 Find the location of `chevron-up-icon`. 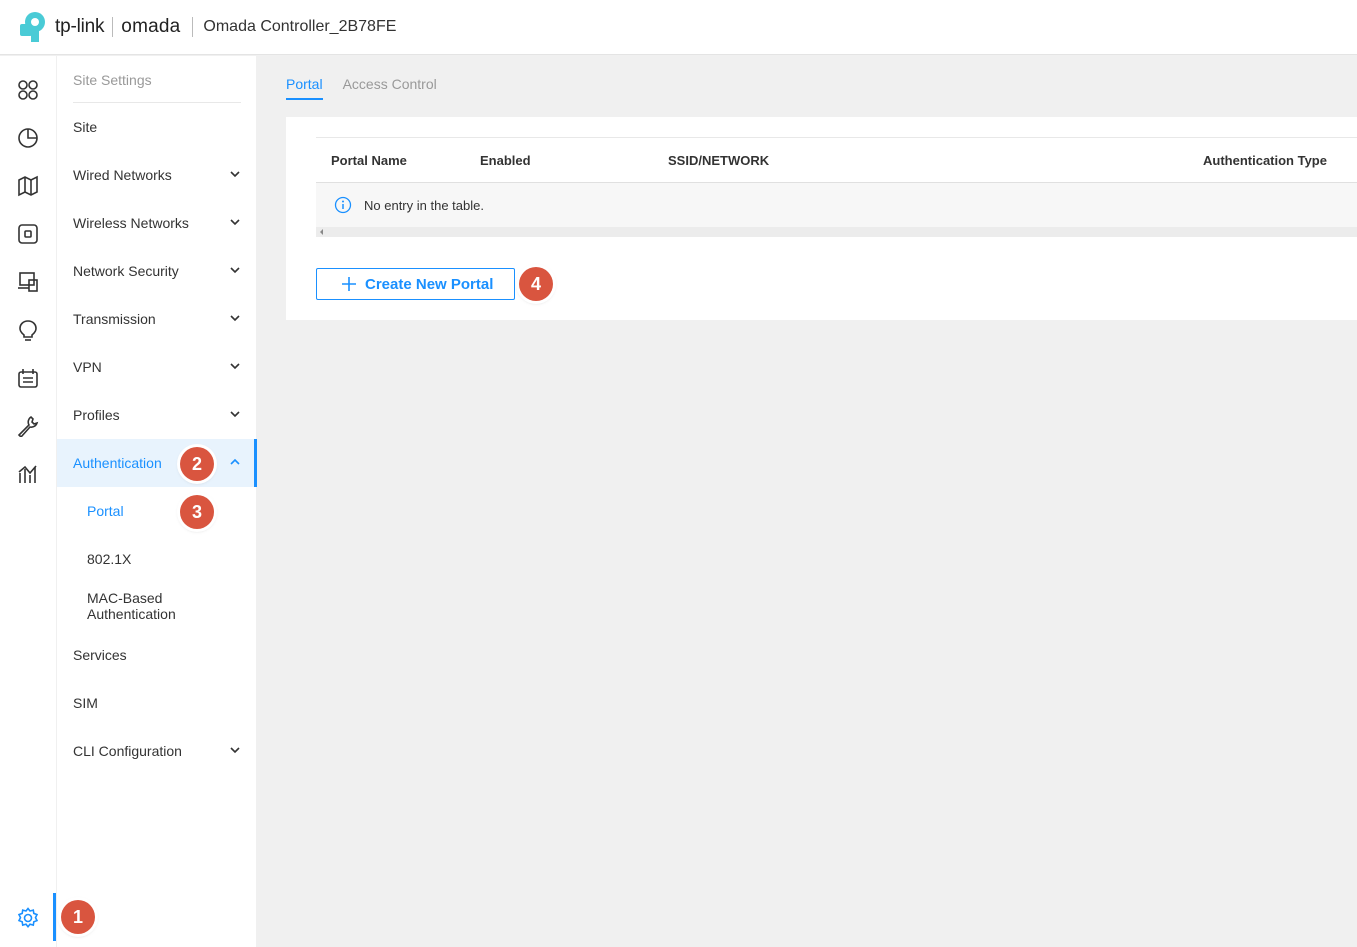

chevron-up-icon is located at coordinates (235, 461).